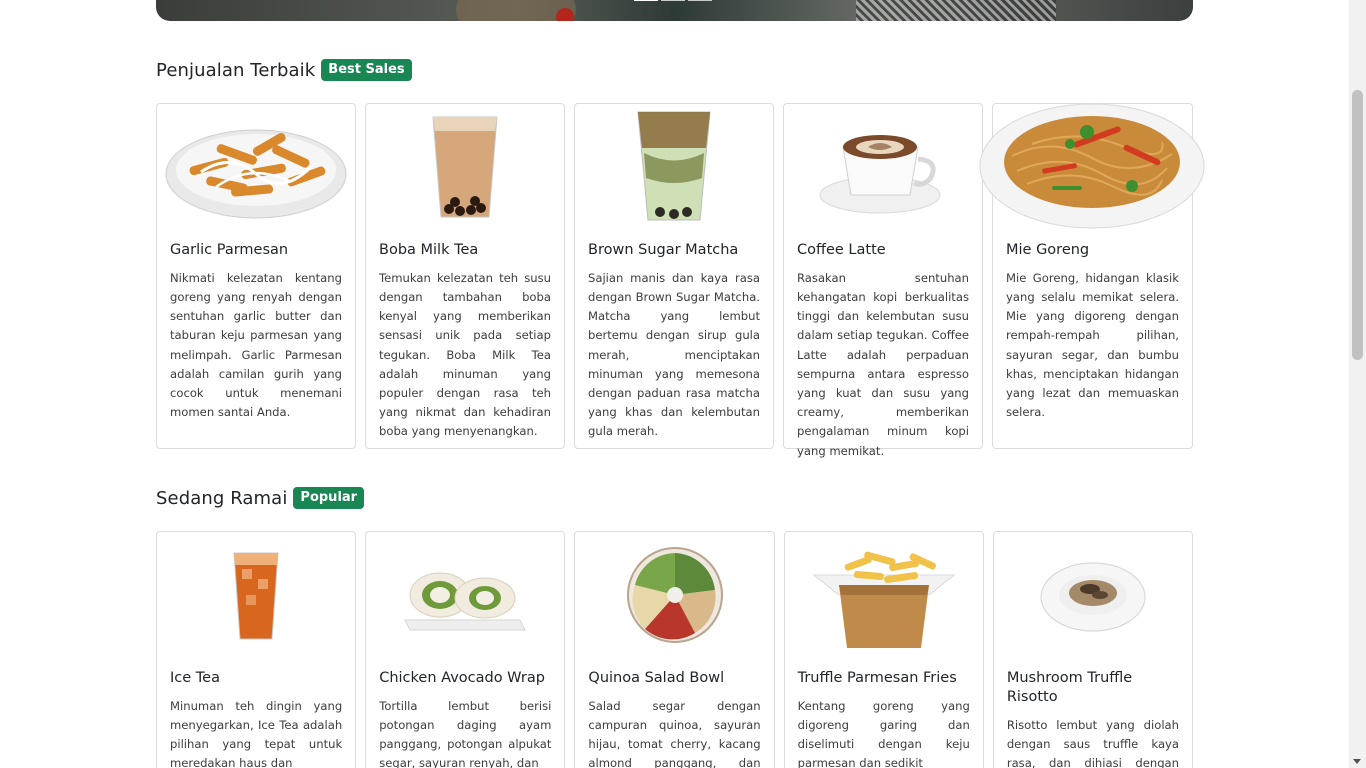 This screenshot has width=1366, height=768. I want to click on product-name: Chicken Avocado Wrap, so click(462, 678).